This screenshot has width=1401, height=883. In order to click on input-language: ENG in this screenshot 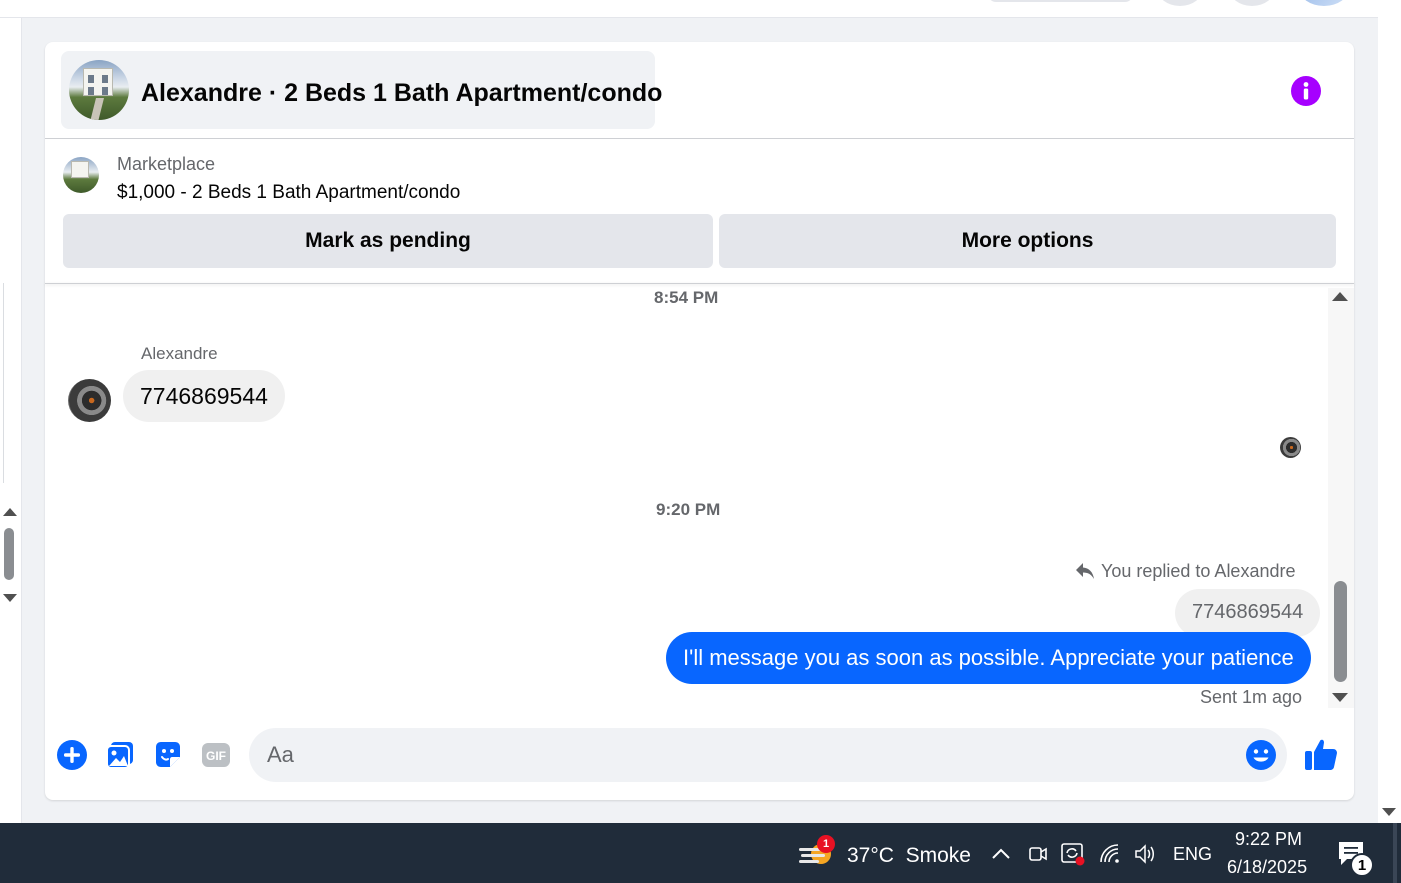, I will do `click(1192, 854)`.